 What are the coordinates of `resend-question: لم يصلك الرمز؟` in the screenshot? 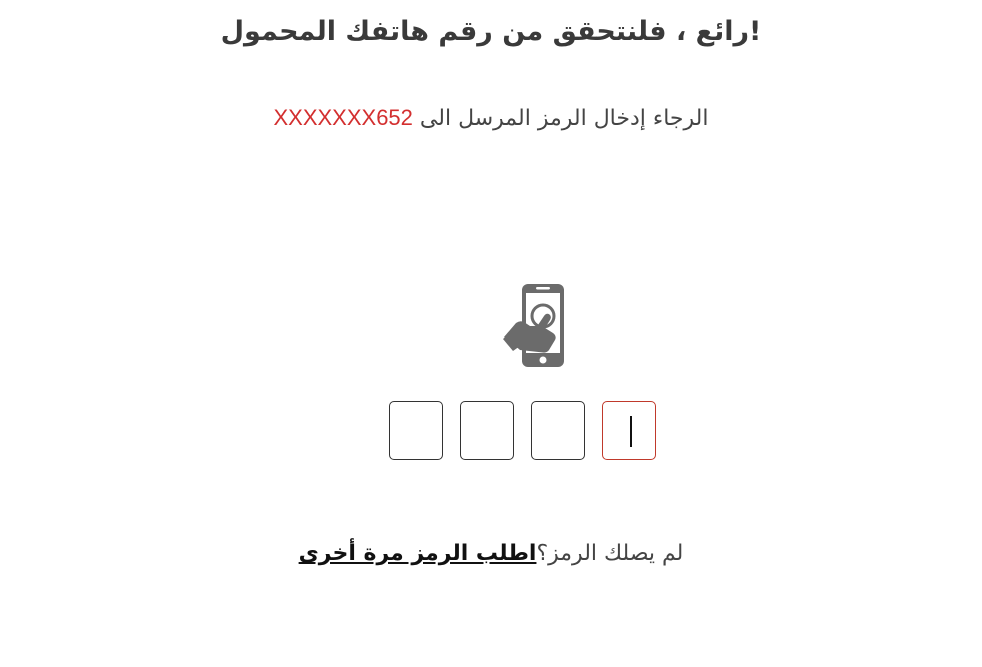 It's located at (610, 553).